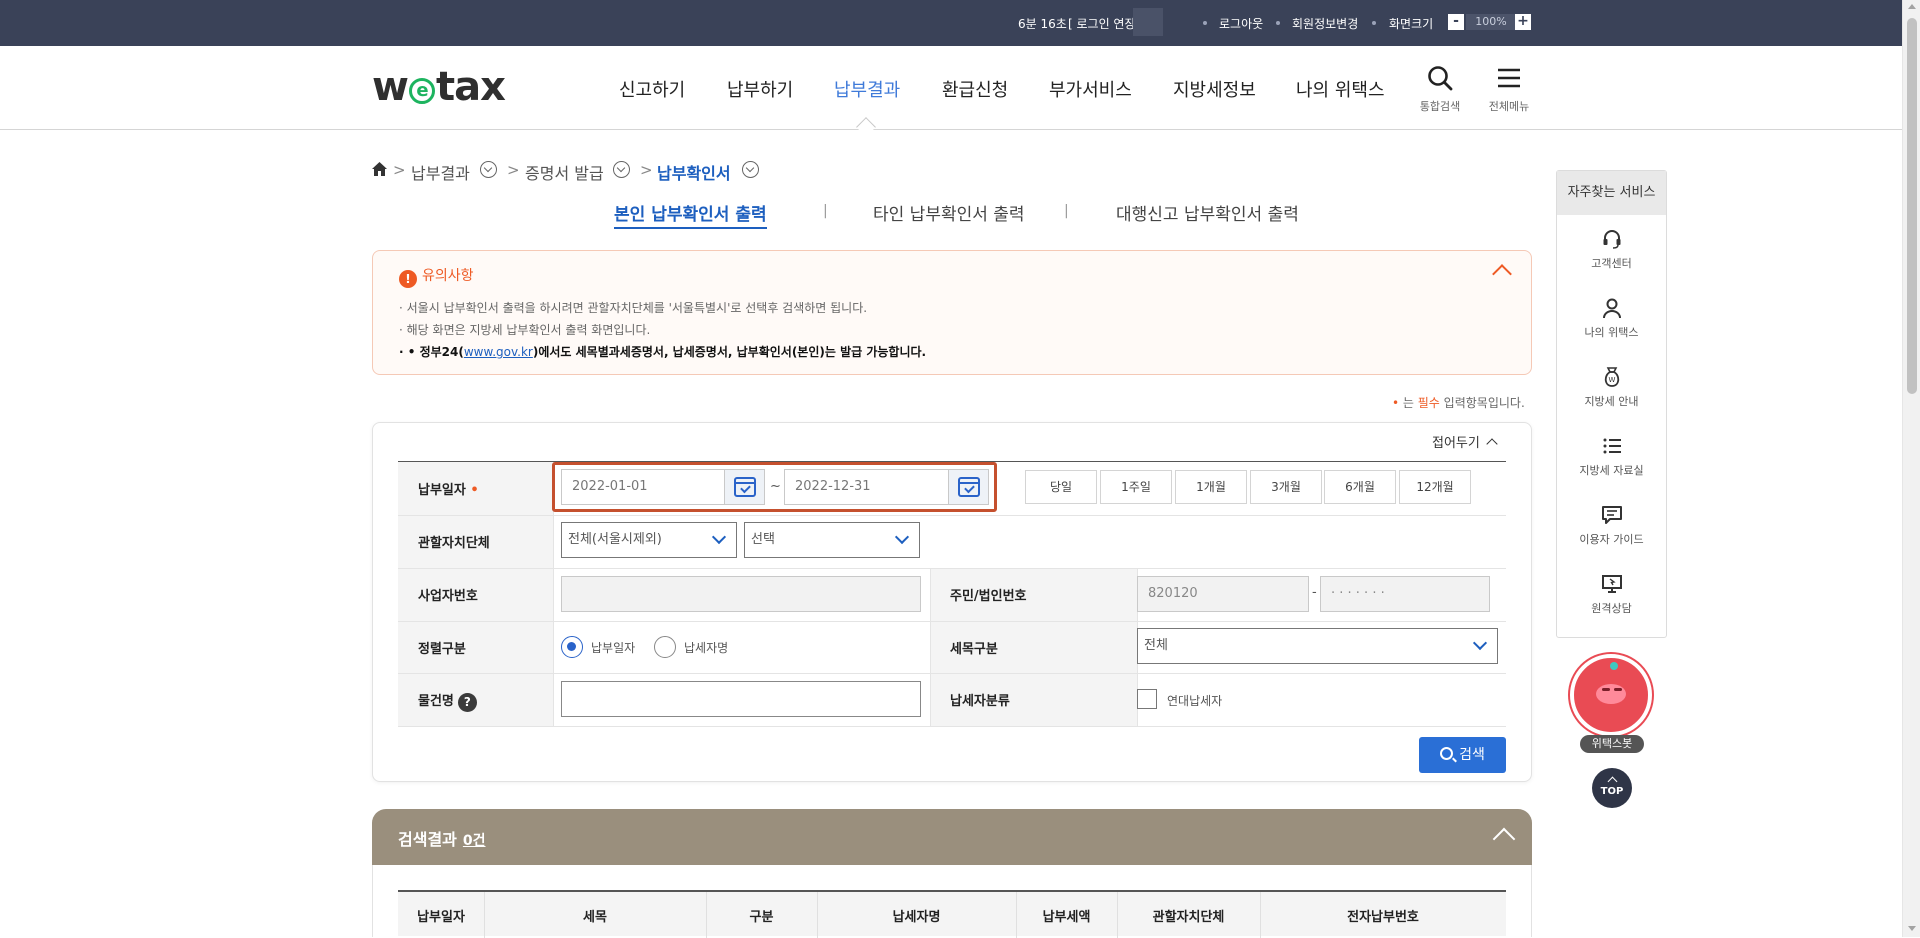 This screenshot has width=1920, height=938. What do you see at coordinates (763, 539) in the screenshot?
I see `jurisdiction-district-value: 선택` at bounding box center [763, 539].